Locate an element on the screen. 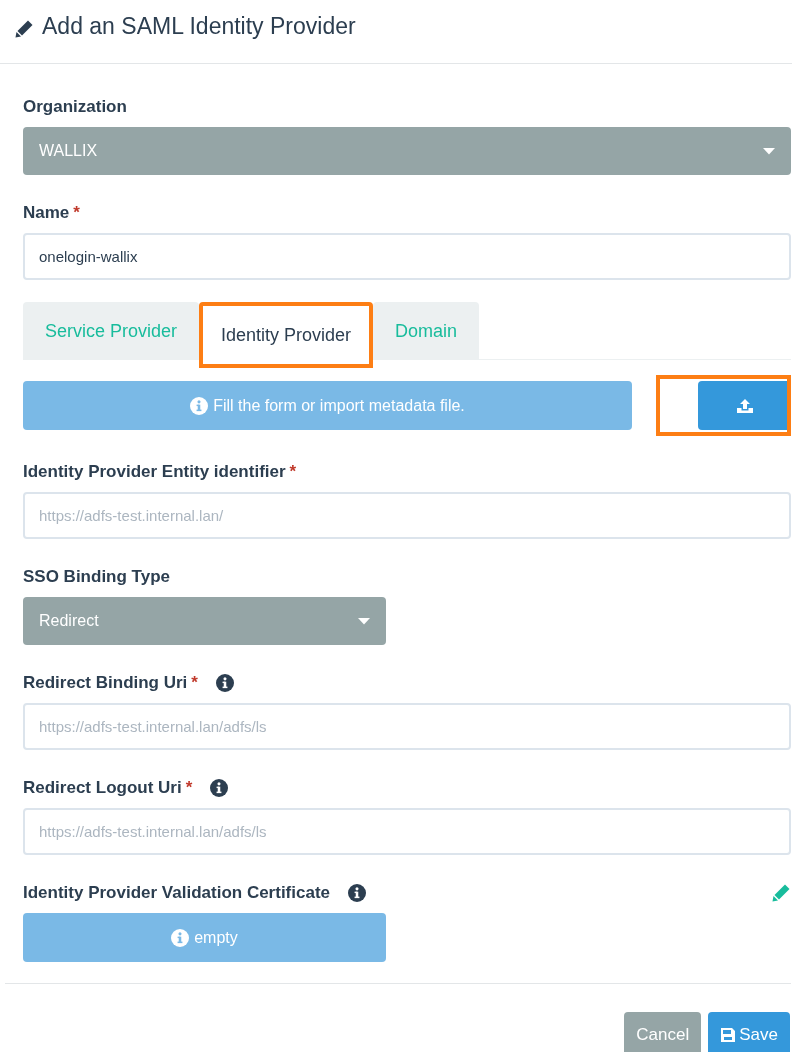  upload-icon is located at coordinates (744, 405).